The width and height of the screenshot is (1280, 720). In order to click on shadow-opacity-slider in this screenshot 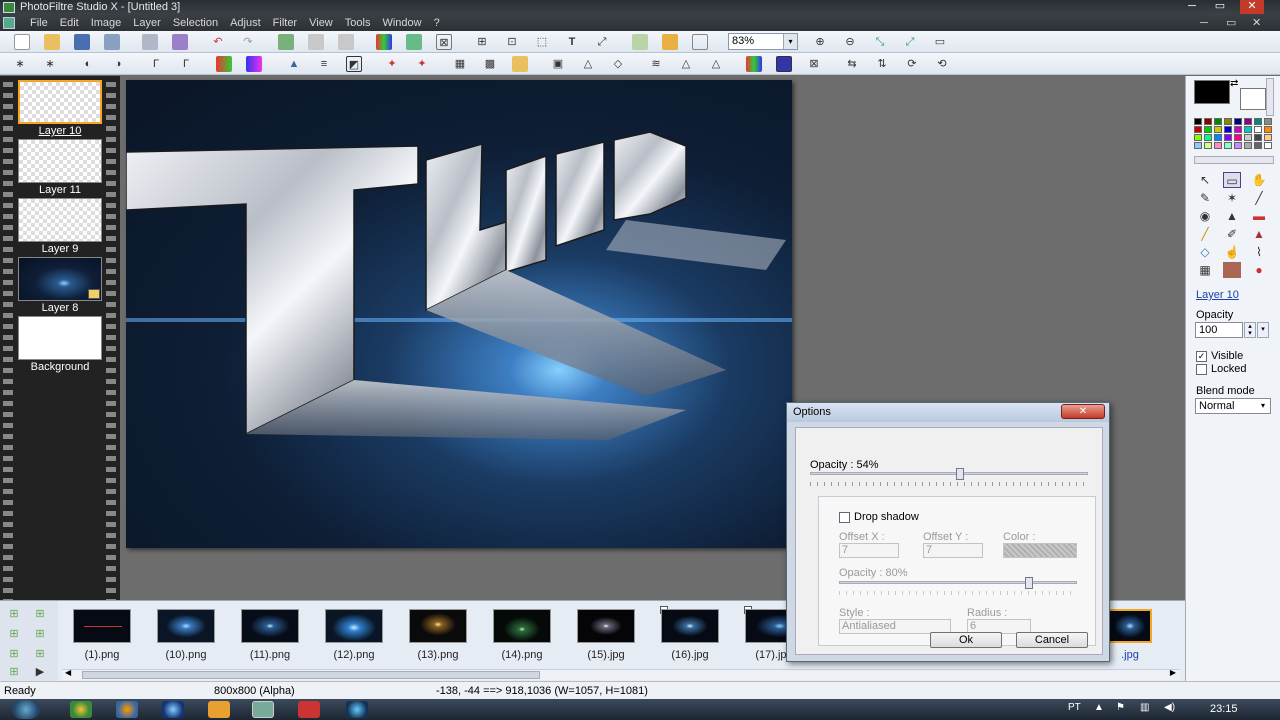, I will do `click(958, 582)`.